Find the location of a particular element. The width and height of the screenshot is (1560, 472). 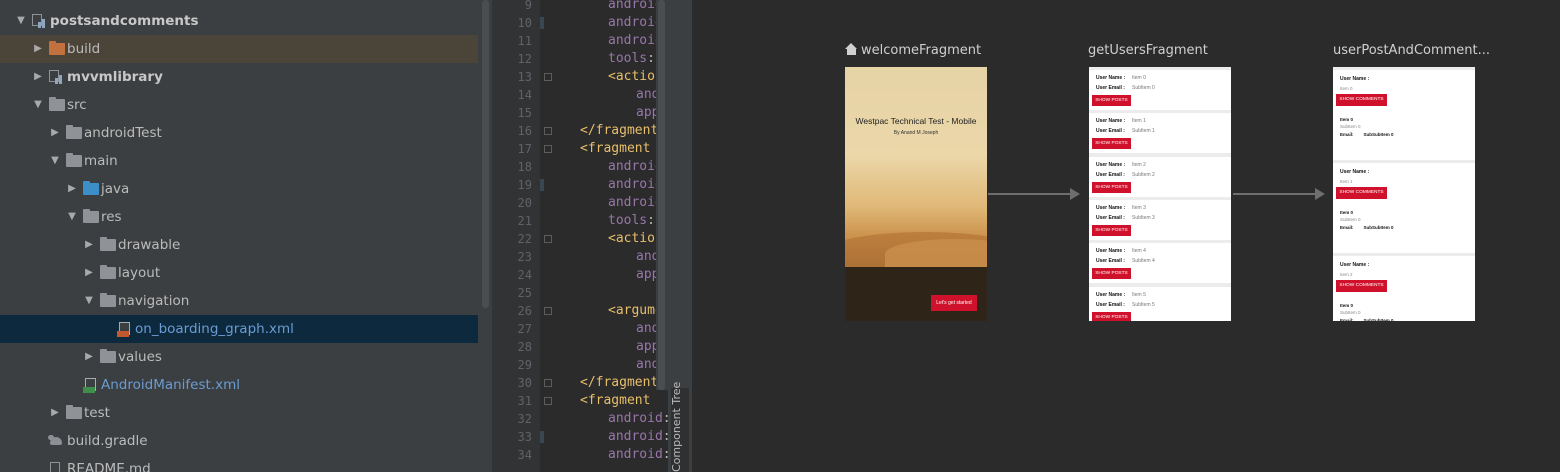

code-token-tag: <action is located at coordinates (635, 76).